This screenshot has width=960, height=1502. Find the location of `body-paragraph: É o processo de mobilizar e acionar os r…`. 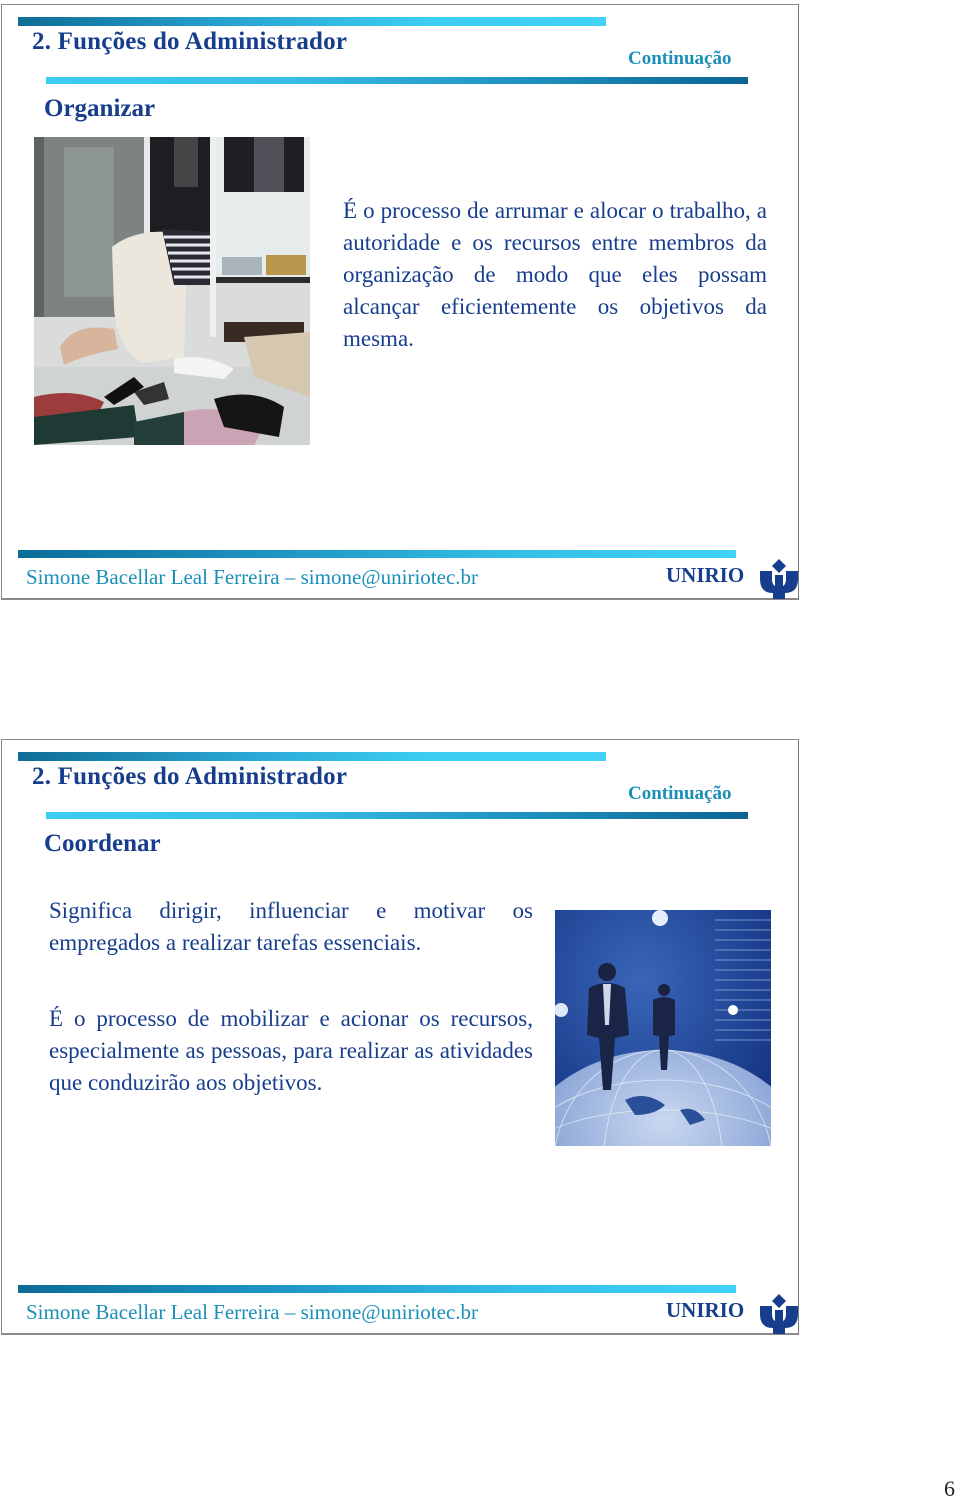

body-paragraph: É o processo de mobilizar e acionar os r… is located at coordinates (291, 1050).